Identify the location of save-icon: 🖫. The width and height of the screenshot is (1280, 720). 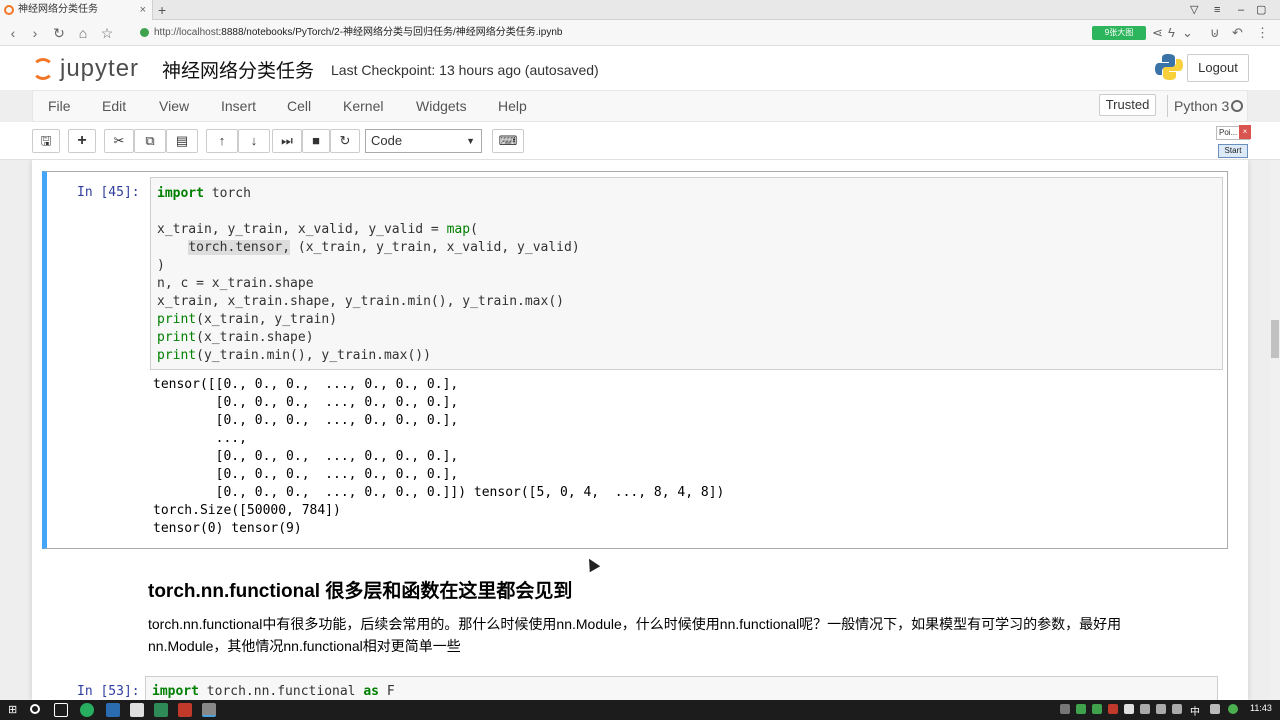
(46, 140).